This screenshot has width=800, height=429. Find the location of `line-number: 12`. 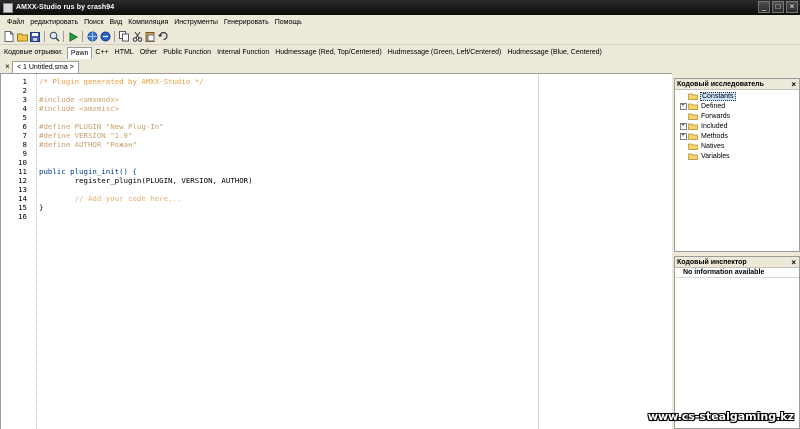

line-number: 12 is located at coordinates (22, 180).